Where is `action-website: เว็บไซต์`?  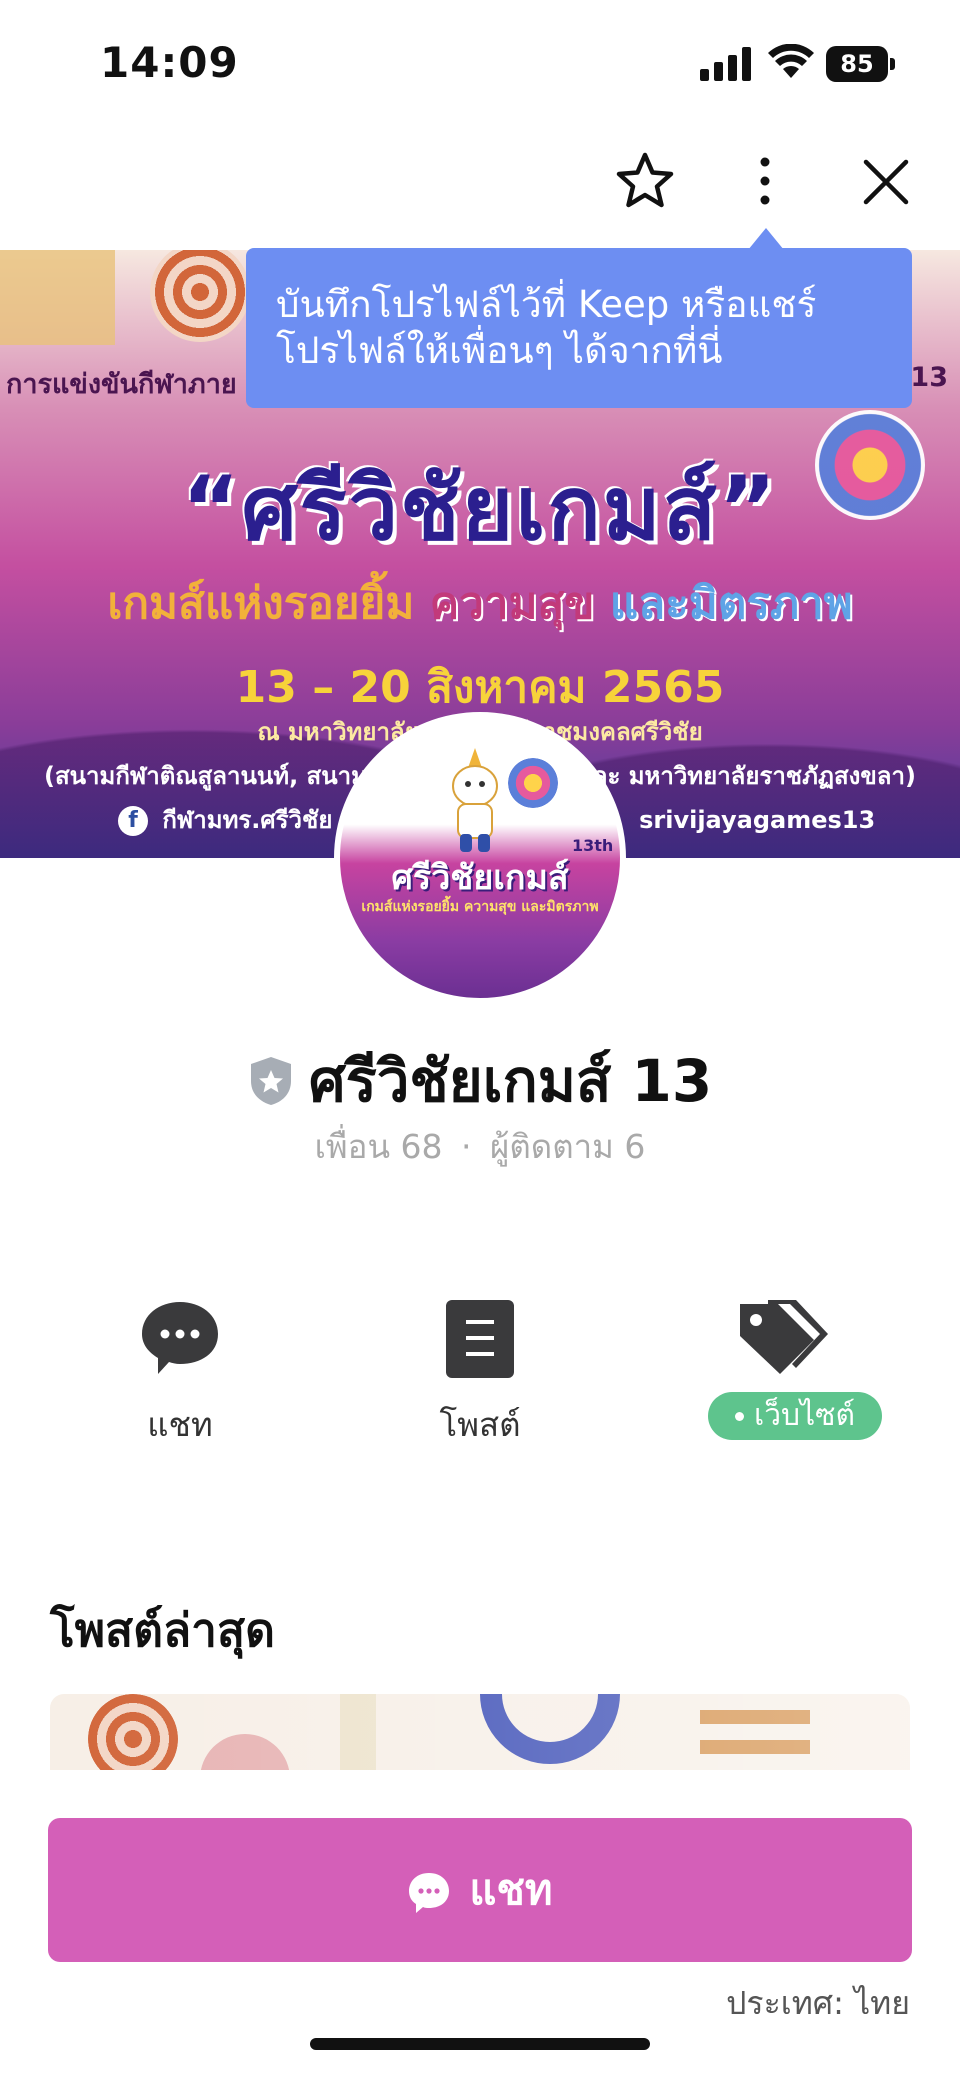 action-website: เว็บไซต์ is located at coordinates (781, 1369).